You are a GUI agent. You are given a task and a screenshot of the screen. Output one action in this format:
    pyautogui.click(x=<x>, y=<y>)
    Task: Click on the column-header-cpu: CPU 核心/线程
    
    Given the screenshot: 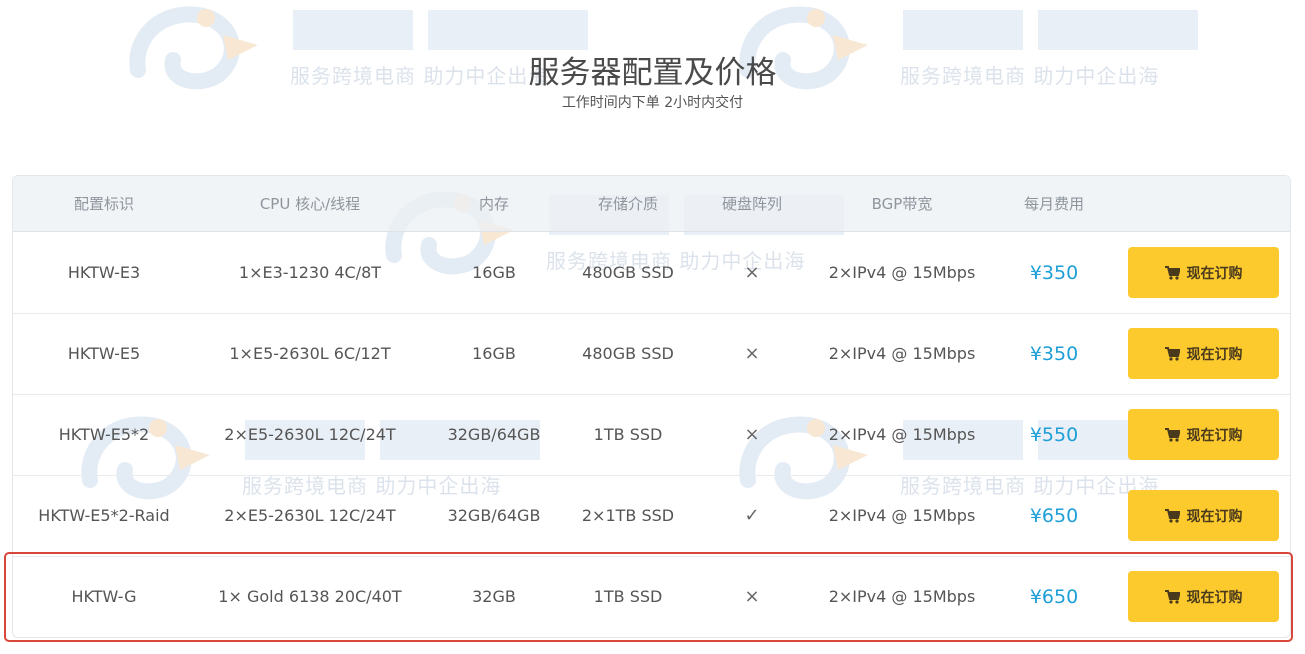 What is the action you would take?
    pyautogui.click(x=310, y=204)
    